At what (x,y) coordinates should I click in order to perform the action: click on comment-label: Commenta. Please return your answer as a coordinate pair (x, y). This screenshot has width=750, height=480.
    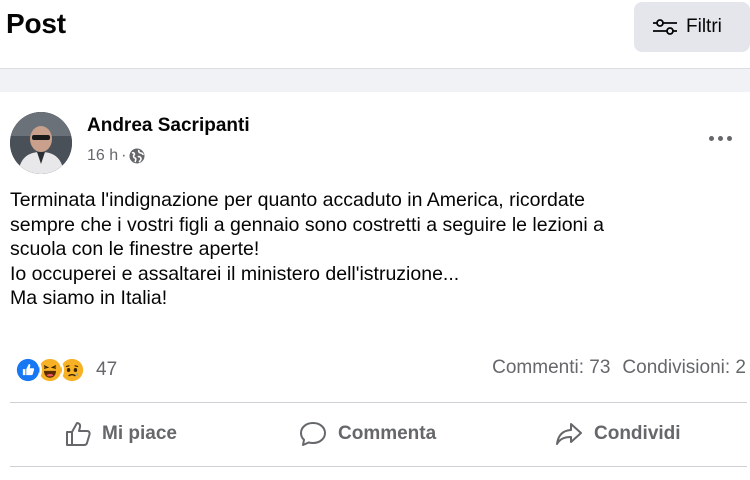
    Looking at the image, I should click on (387, 433).